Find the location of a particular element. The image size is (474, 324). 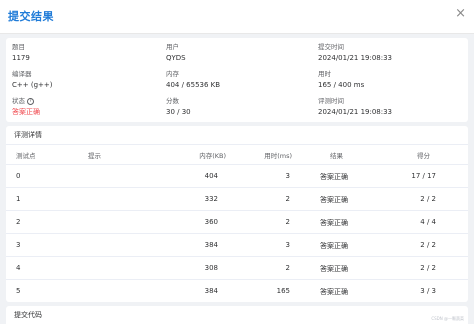

case-memory: 360 is located at coordinates (211, 222).